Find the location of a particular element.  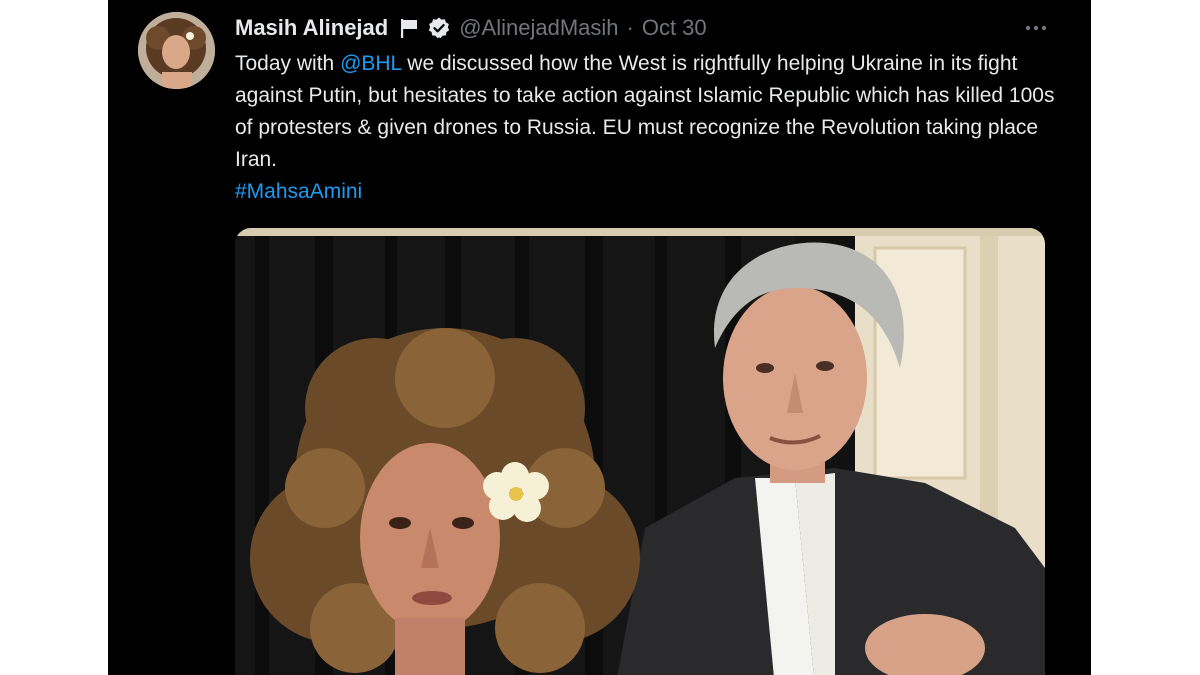

avatar is located at coordinates (176, 50).